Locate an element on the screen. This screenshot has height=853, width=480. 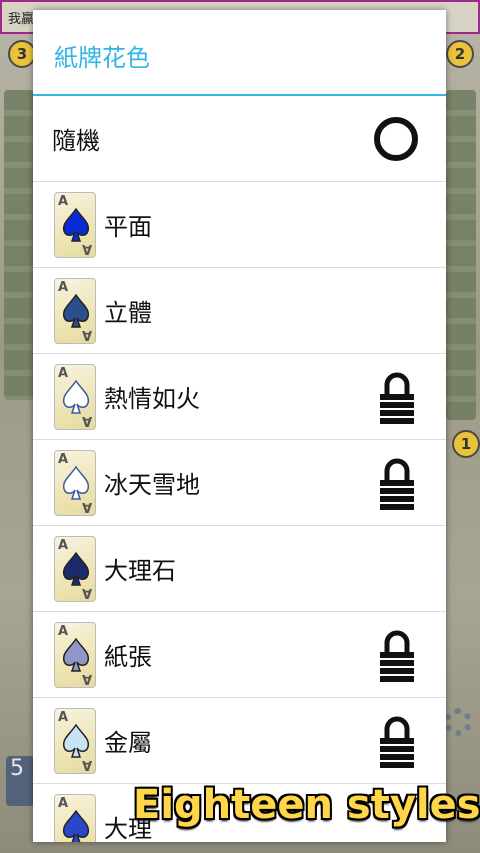
option-label: 紙張 is located at coordinates (128, 657).